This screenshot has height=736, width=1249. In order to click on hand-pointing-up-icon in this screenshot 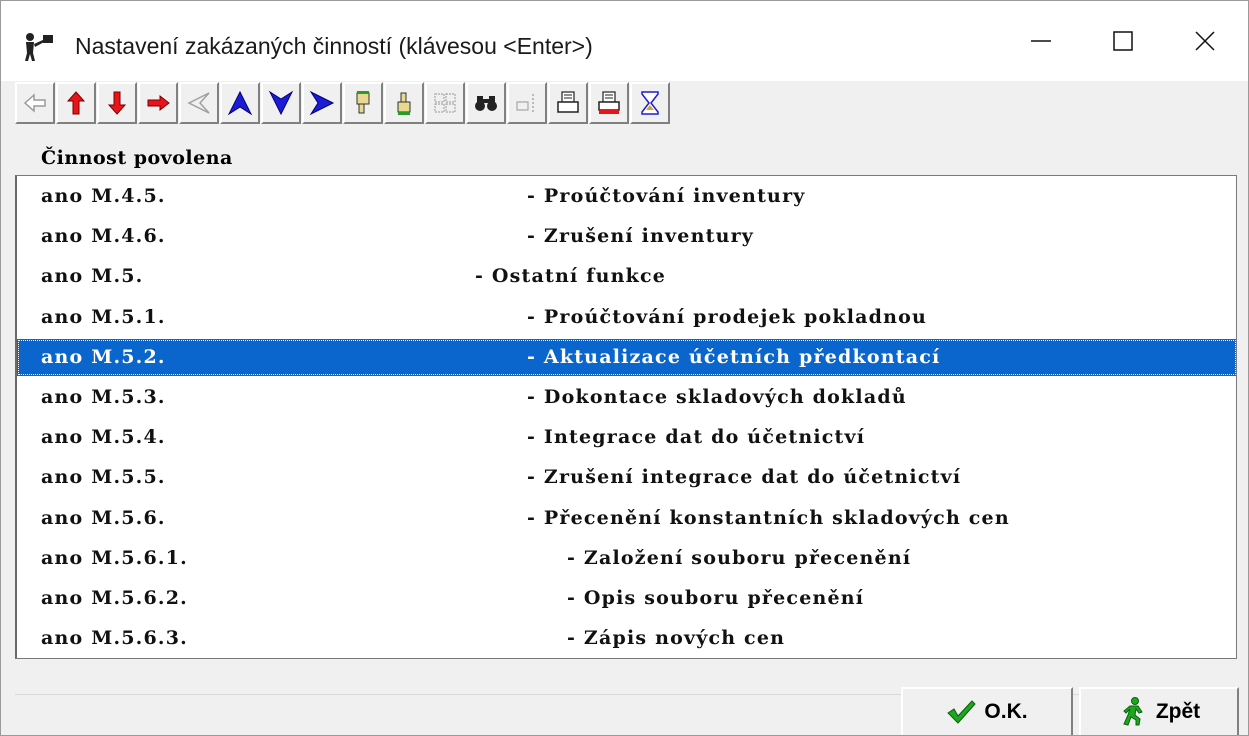, I will do `click(404, 103)`.